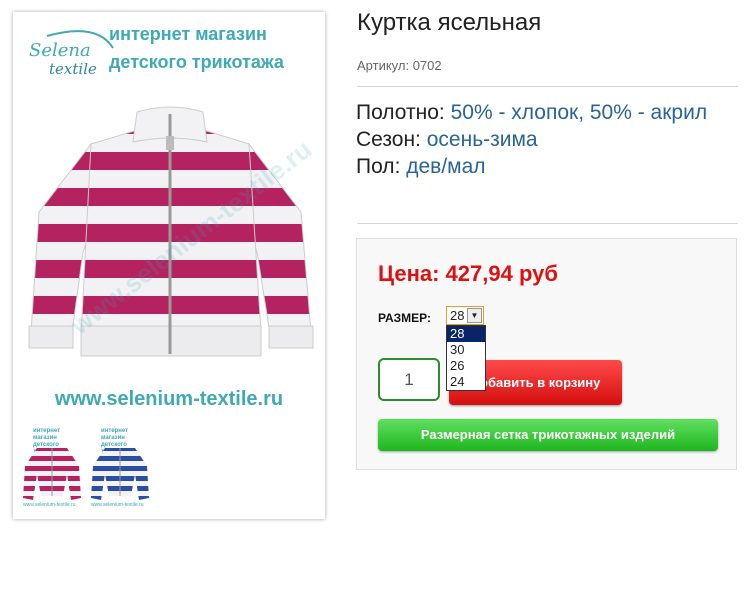 This screenshot has height=604, width=747. What do you see at coordinates (188, 34) in the screenshot?
I see `brand-line-1: интернет магазин` at bounding box center [188, 34].